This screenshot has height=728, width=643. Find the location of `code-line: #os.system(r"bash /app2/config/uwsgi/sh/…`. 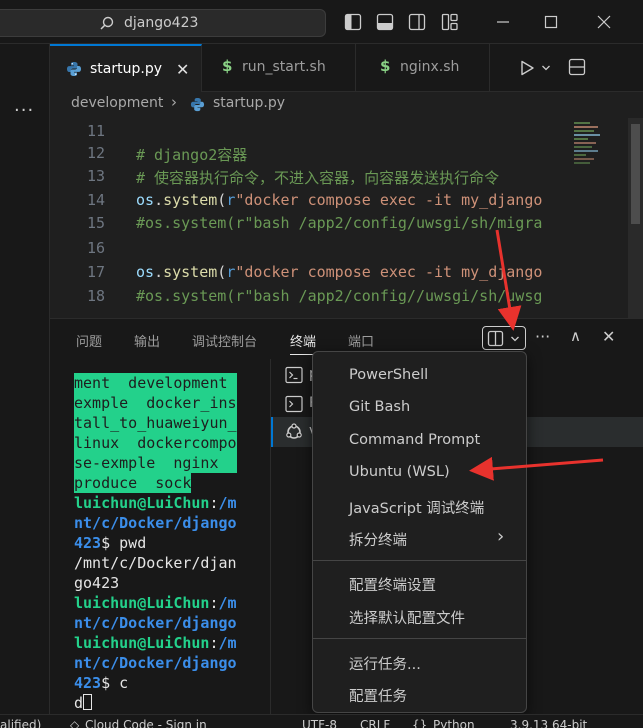

code-line: #os.system(r"bash /app2/config/uwsgi/sh/… is located at coordinates (339, 223).